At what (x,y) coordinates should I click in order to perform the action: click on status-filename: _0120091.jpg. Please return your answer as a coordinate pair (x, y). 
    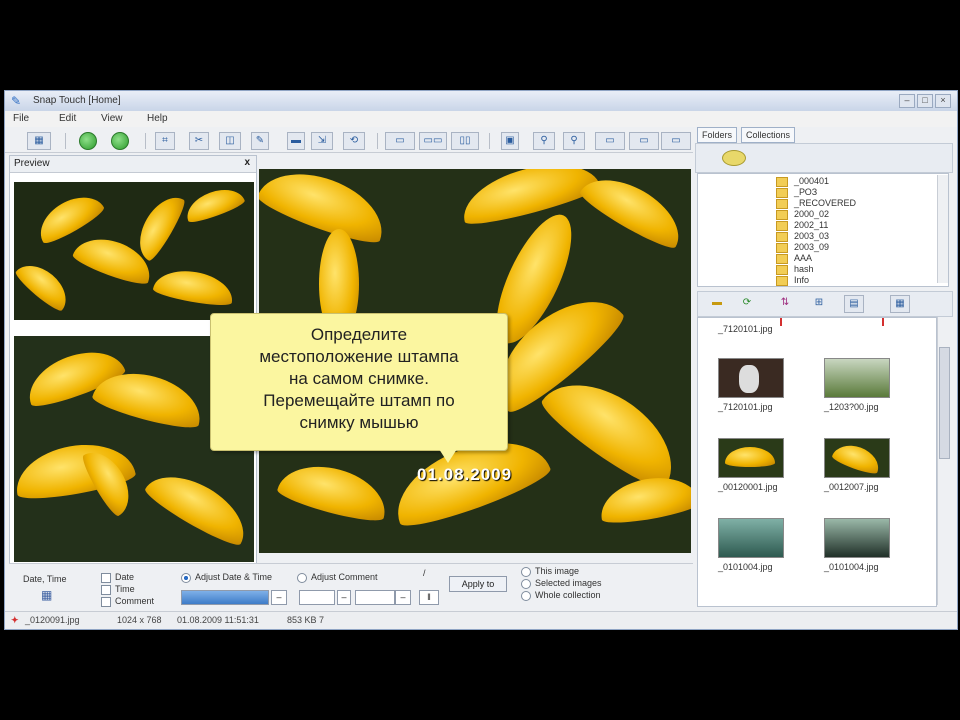
    Looking at the image, I should click on (52, 620).